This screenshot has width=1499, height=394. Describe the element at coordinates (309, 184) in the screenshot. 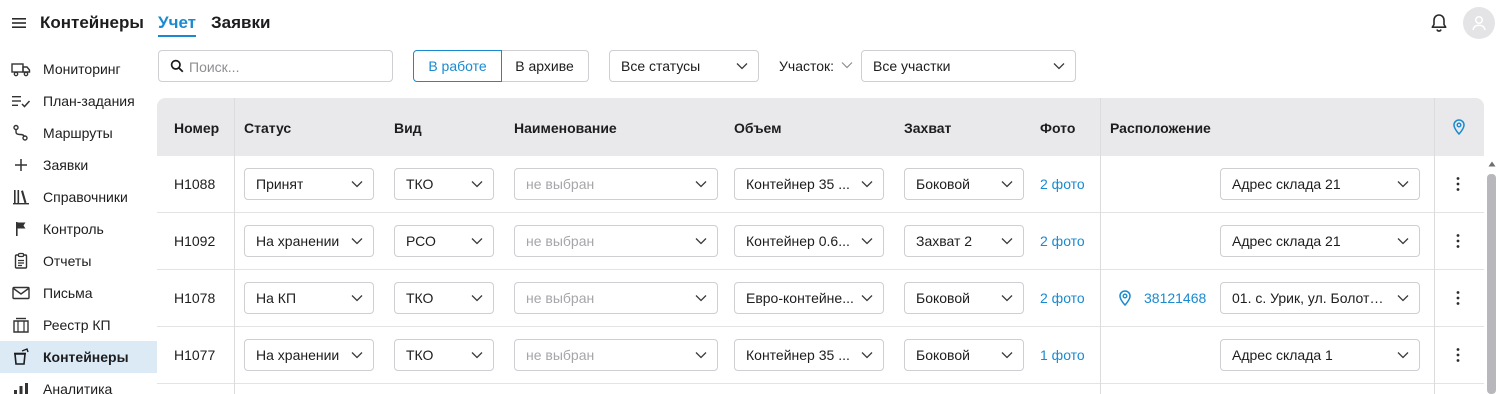

I see `row-status-select: Принят` at that location.